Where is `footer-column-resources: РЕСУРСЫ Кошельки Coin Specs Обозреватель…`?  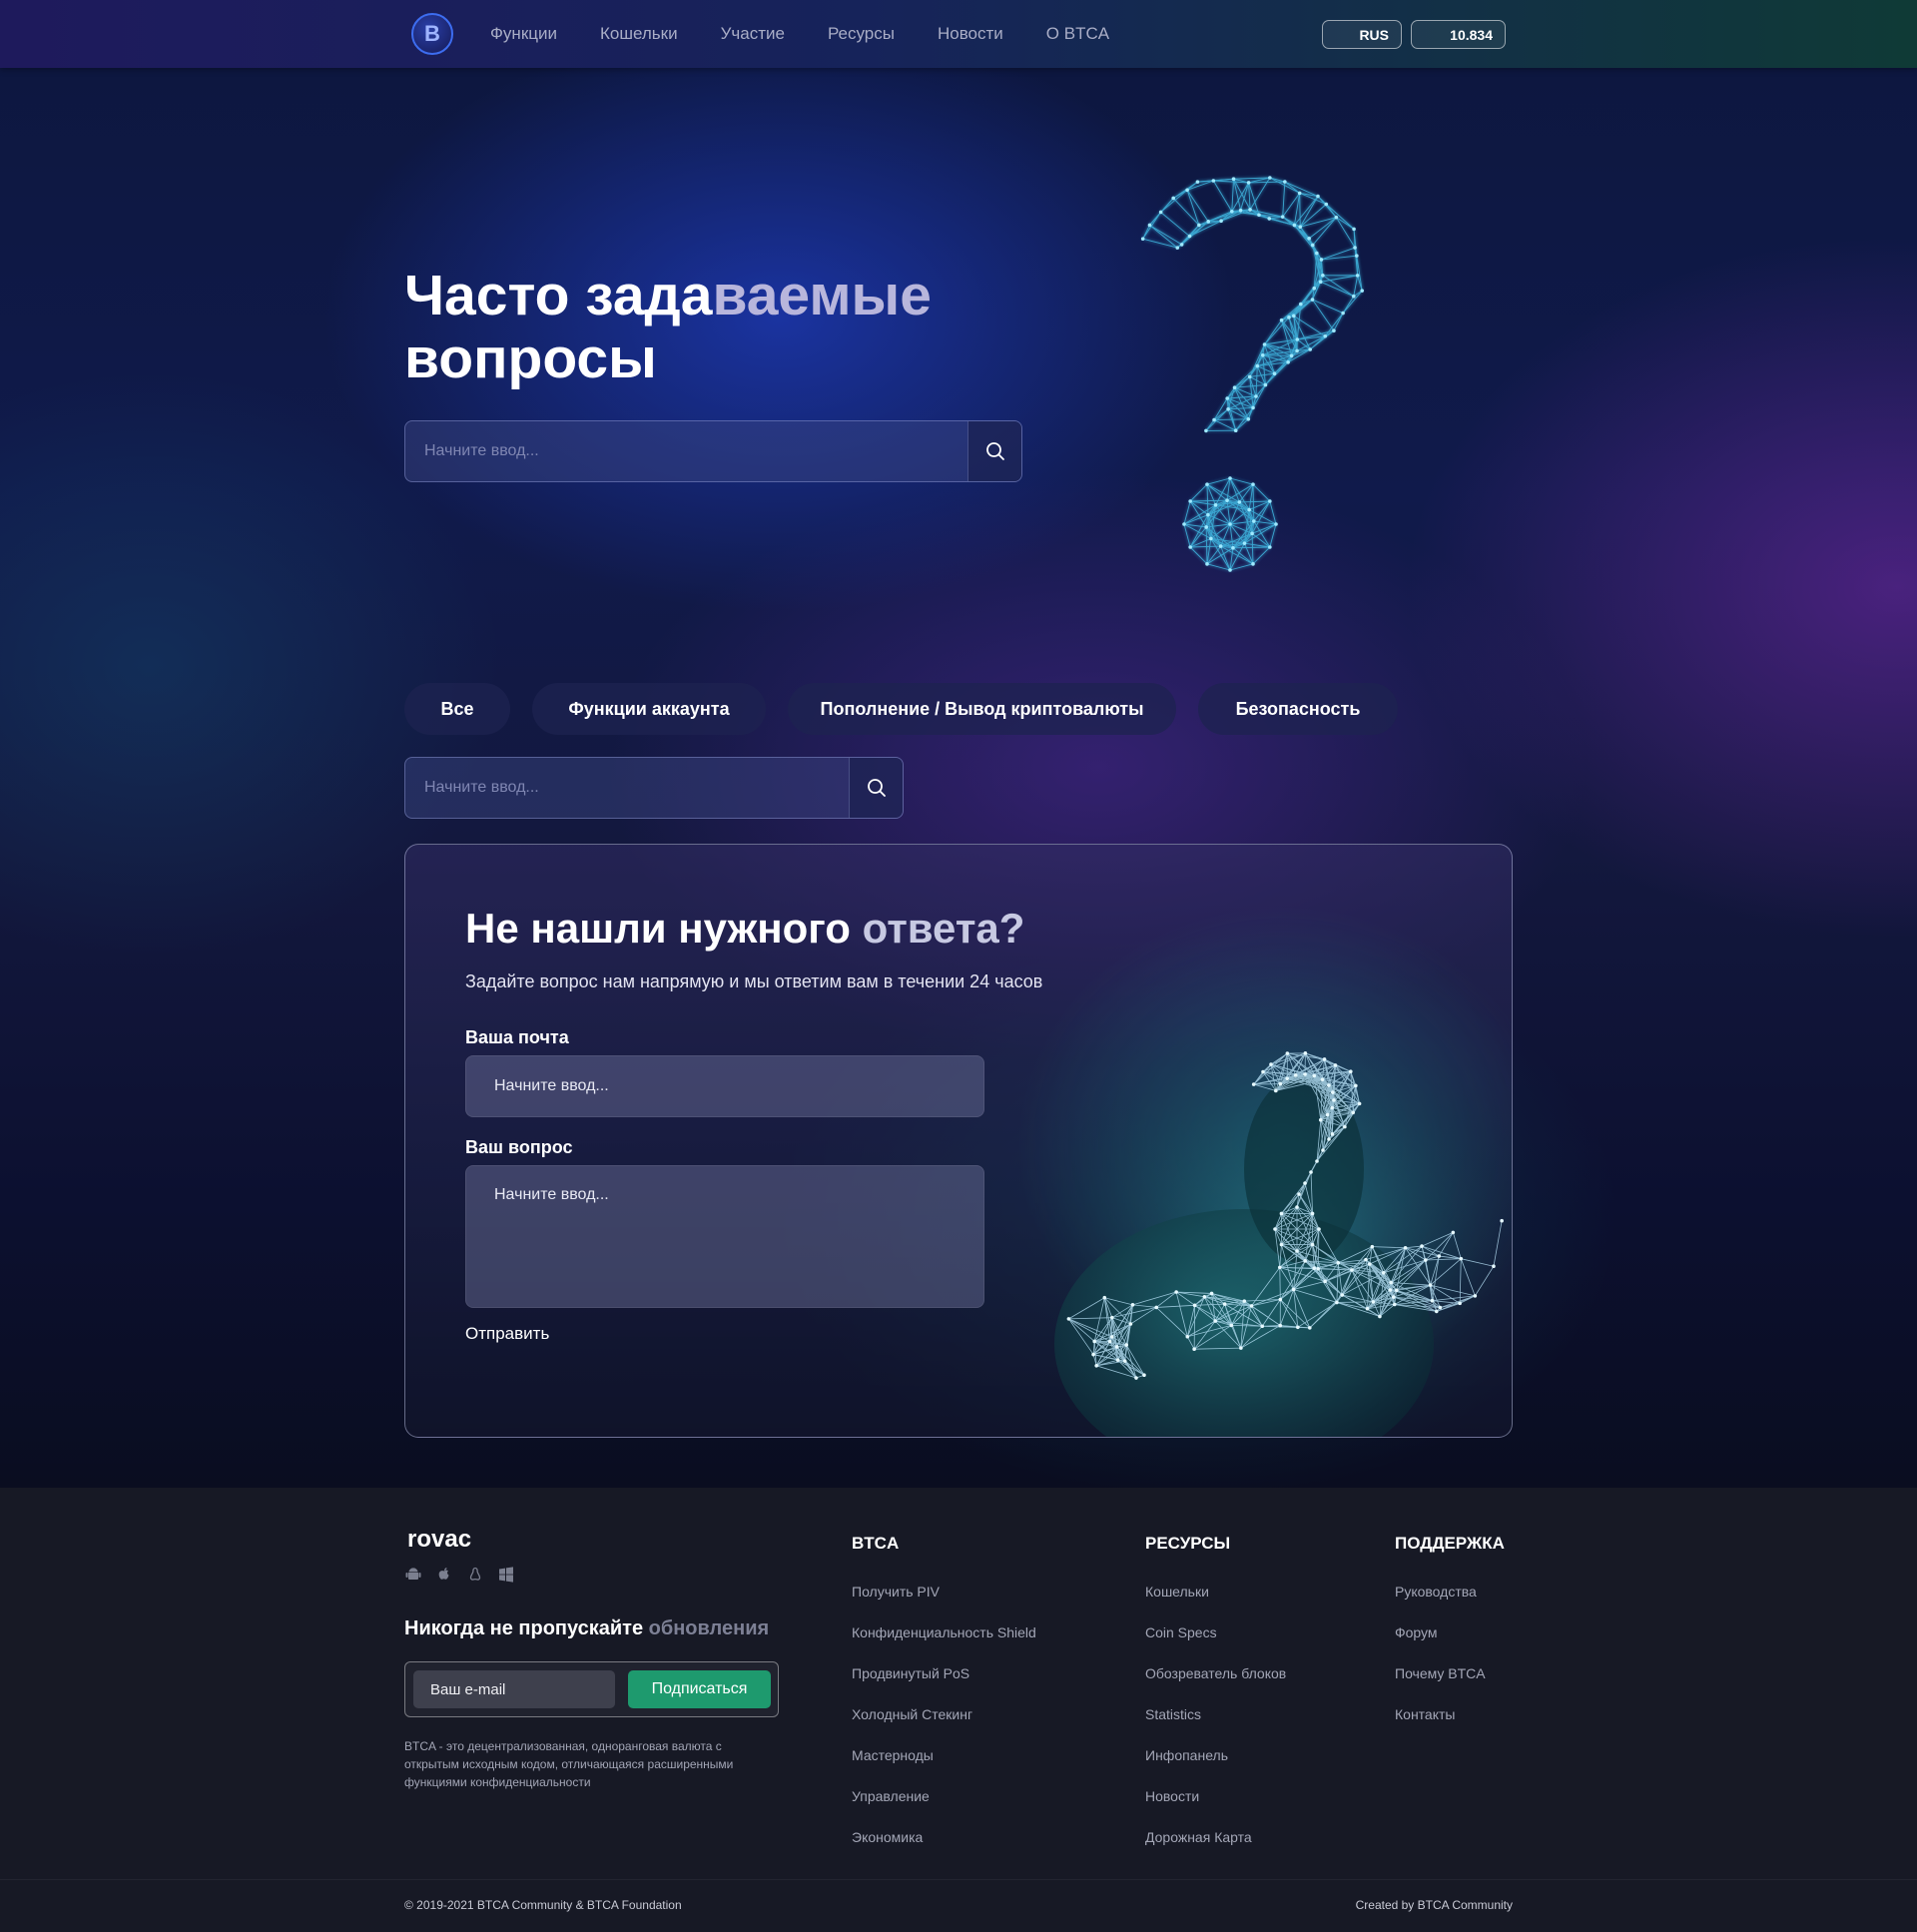 footer-column-resources: РЕСУРСЫ Кошельки Coin Specs Обозреватель… is located at coordinates (1215, 1702).